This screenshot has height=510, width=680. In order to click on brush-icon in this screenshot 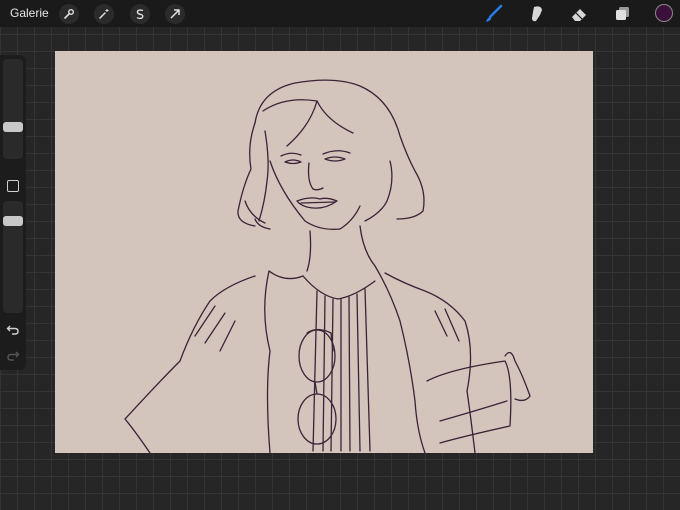, I will do `click(494, 13)`.